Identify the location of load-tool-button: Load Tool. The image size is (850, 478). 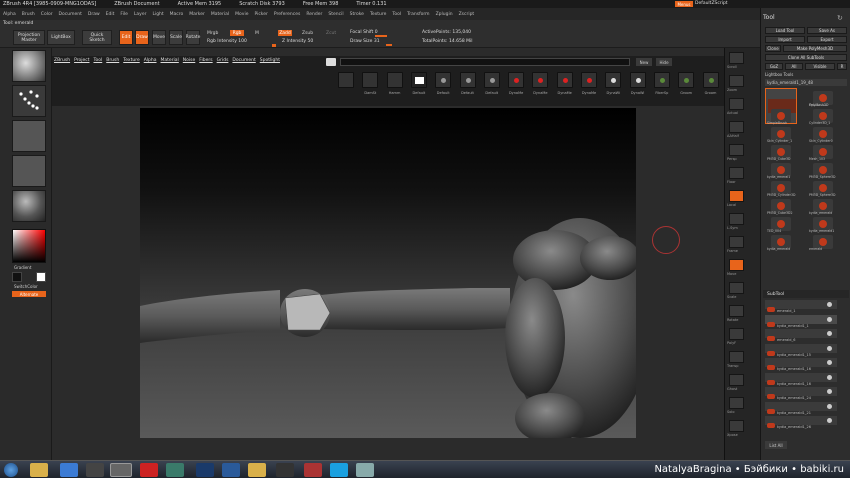
(785, 30).